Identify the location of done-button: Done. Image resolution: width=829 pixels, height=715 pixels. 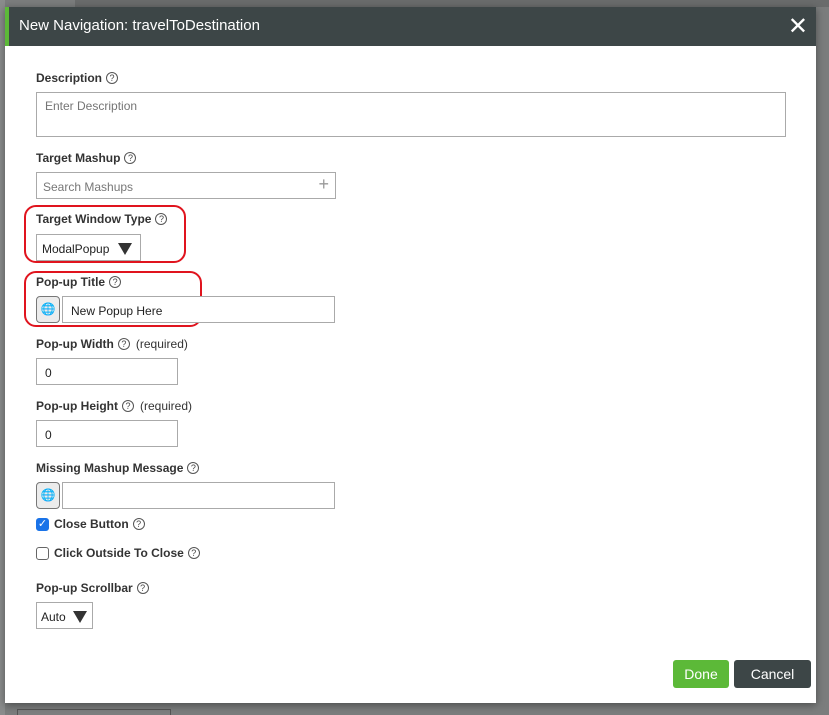
(701, 674).